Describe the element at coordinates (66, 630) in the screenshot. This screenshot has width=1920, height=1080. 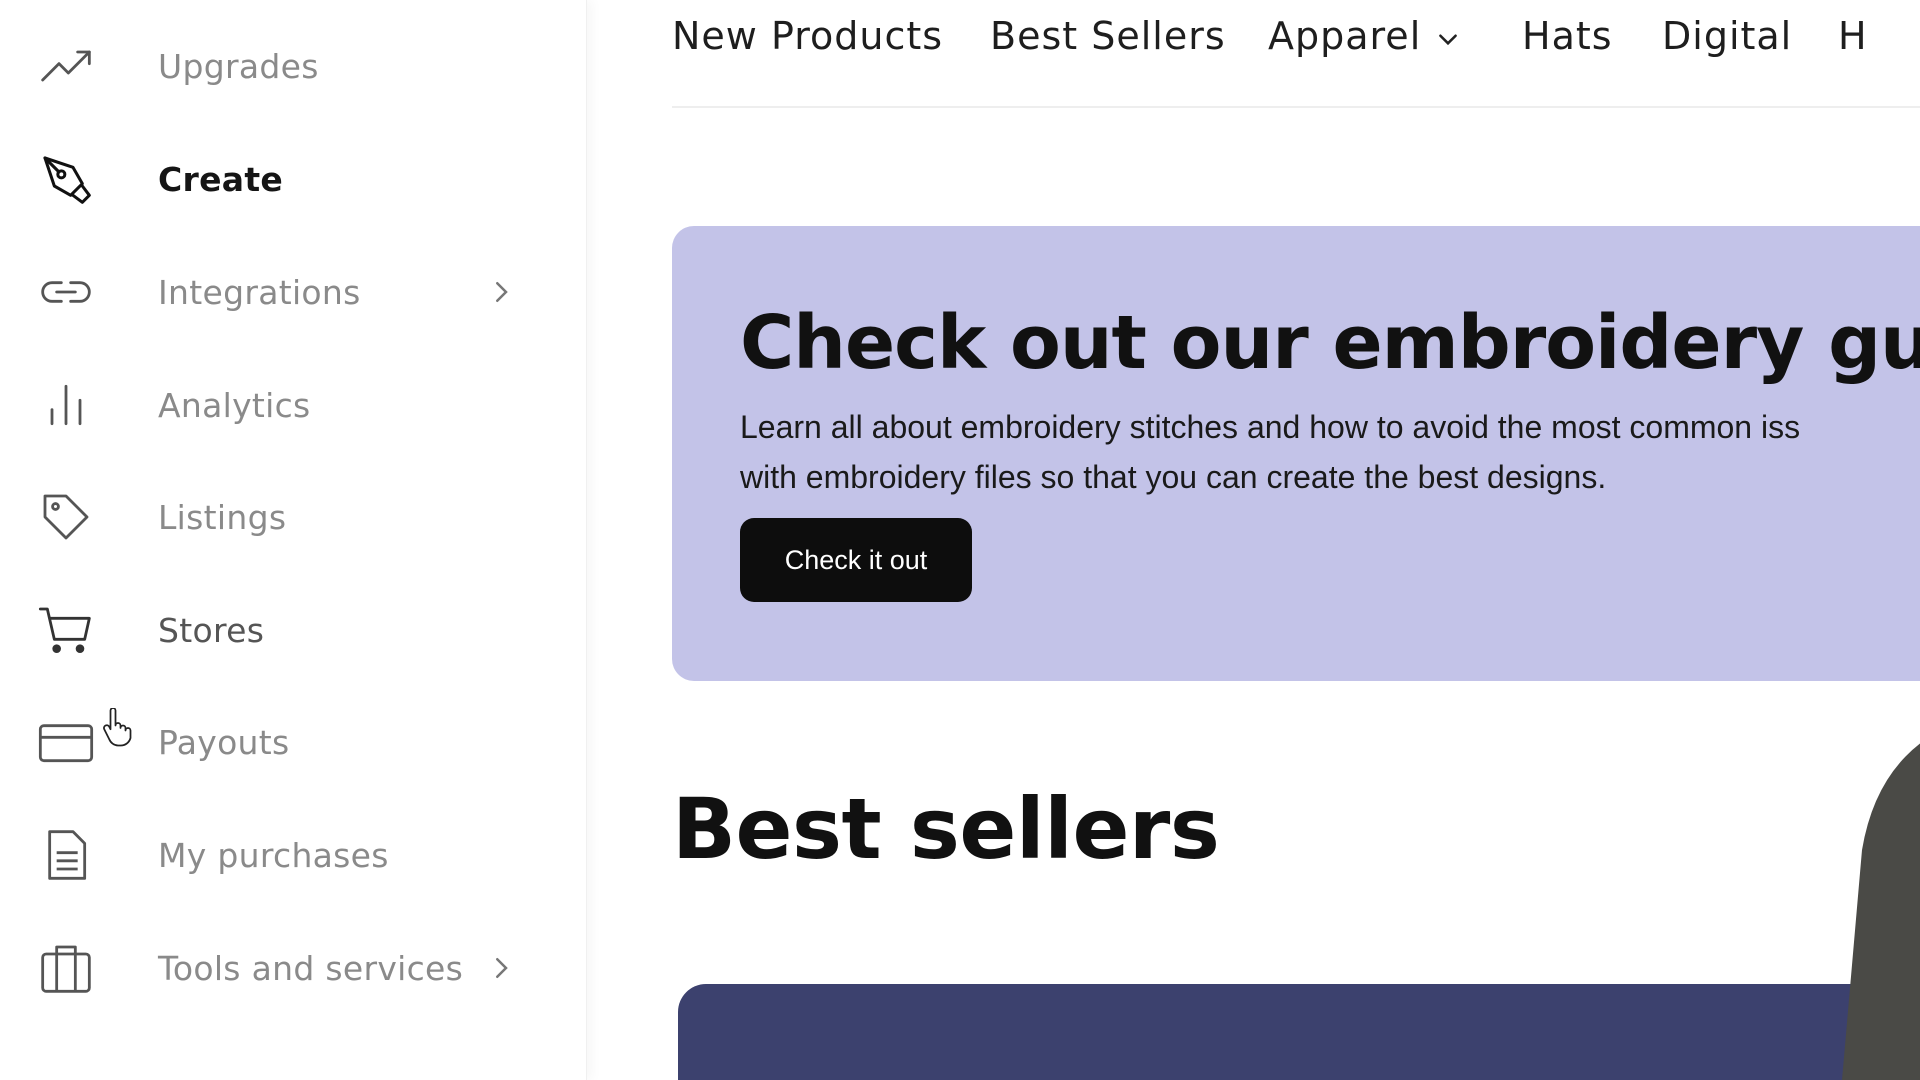
I see `cart-icon` at that location.